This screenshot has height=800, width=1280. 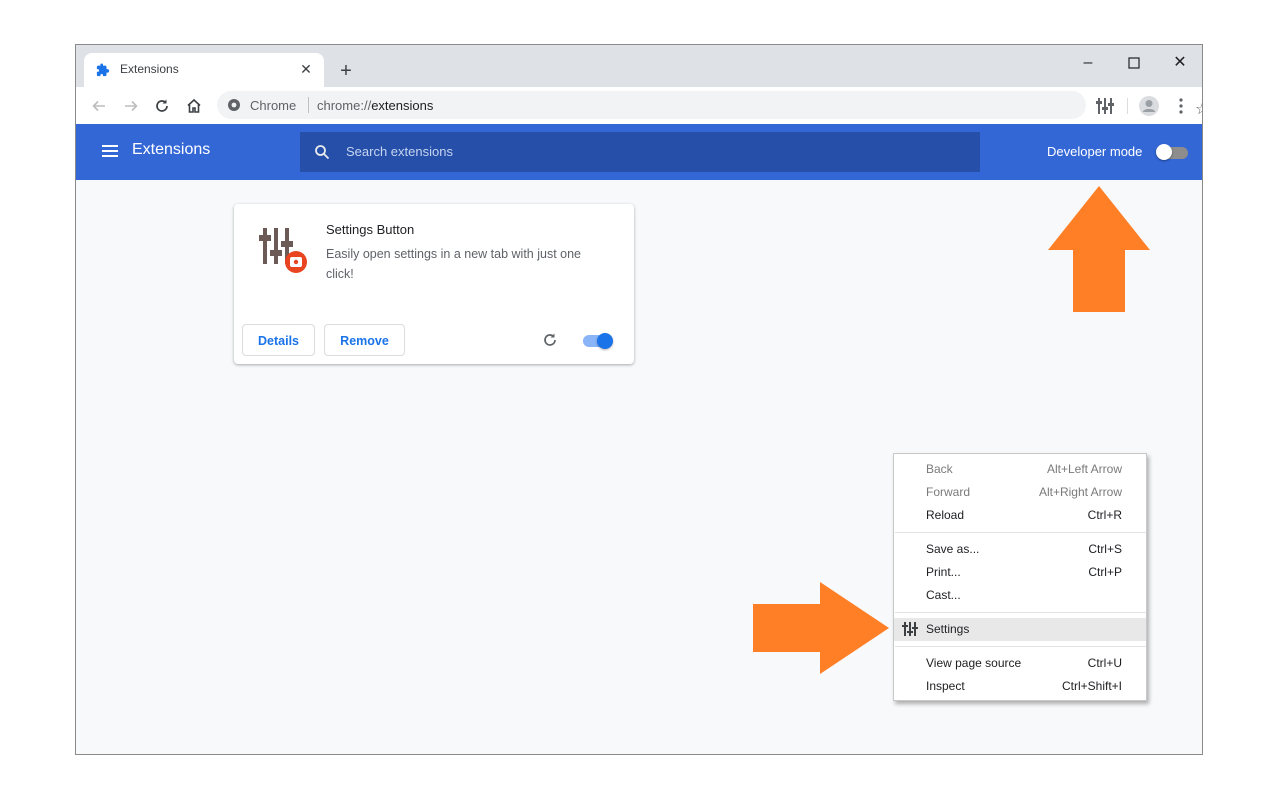 I want to click on settings-button-extension-icon, so click(x=283, y=250).